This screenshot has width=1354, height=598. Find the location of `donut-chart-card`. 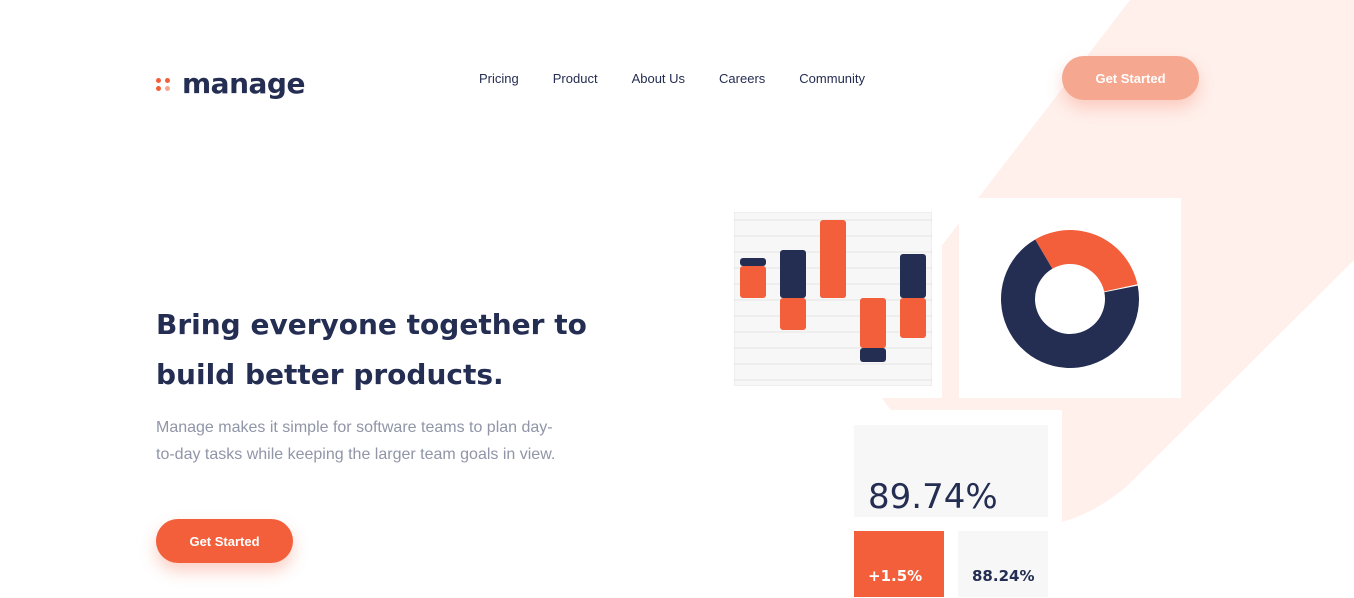

donut-chart-card is located at coordinates (1070, 298).